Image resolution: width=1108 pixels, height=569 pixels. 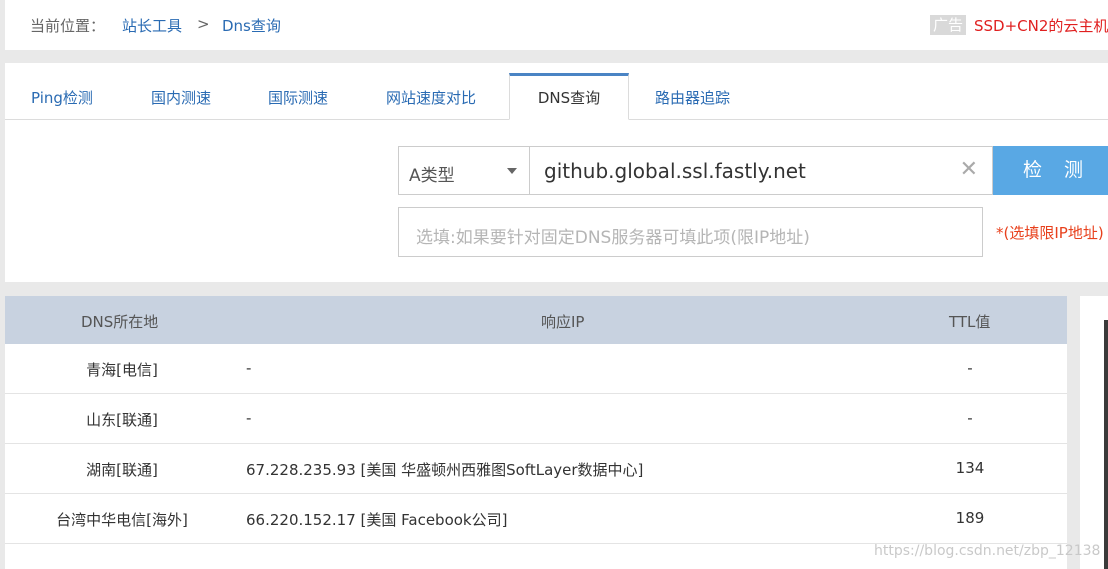 I want to click on cell-location: 山东[联通], so click(x=122, y=420).